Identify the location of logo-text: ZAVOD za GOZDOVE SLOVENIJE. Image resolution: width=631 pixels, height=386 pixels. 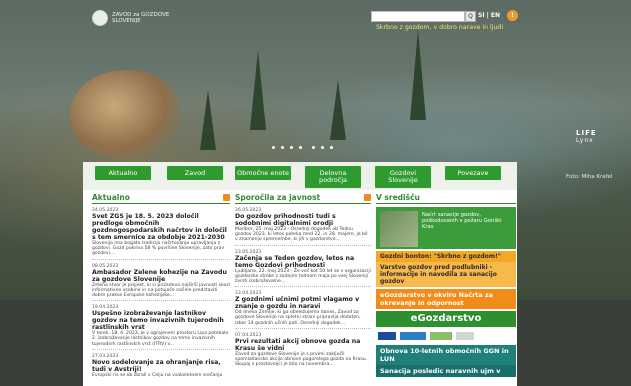
(141, 18).